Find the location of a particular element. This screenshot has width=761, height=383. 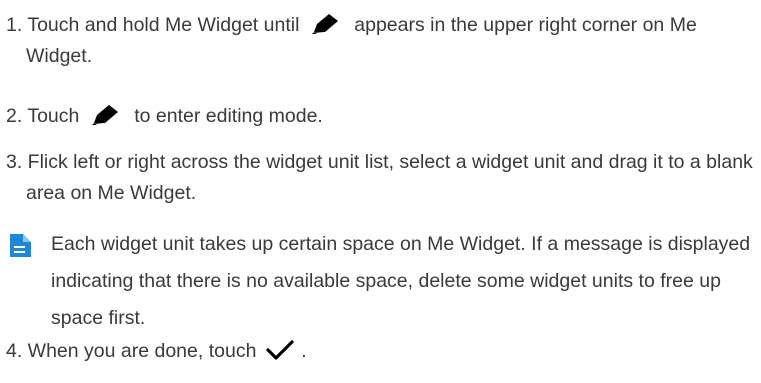

step-1-text-start: 1. Touch and hold Me Widget until is located at coordinates (153, 25).